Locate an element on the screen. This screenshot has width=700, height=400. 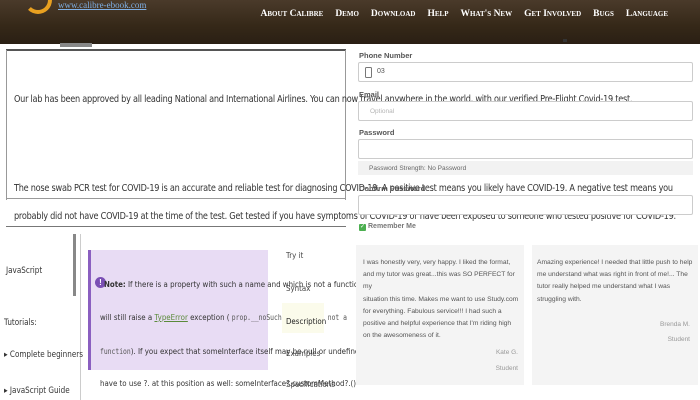
tutorial-sidebar-complete-beginners-label: Complete beginners is located at coordinates (46, 355).